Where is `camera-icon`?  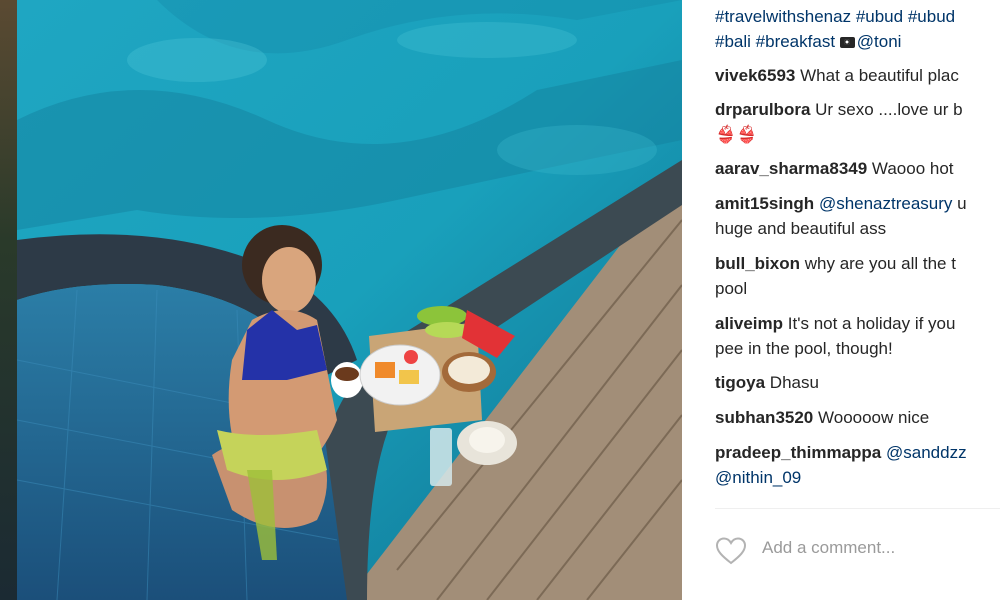
camera-icon is located at coordinates (847, 42).